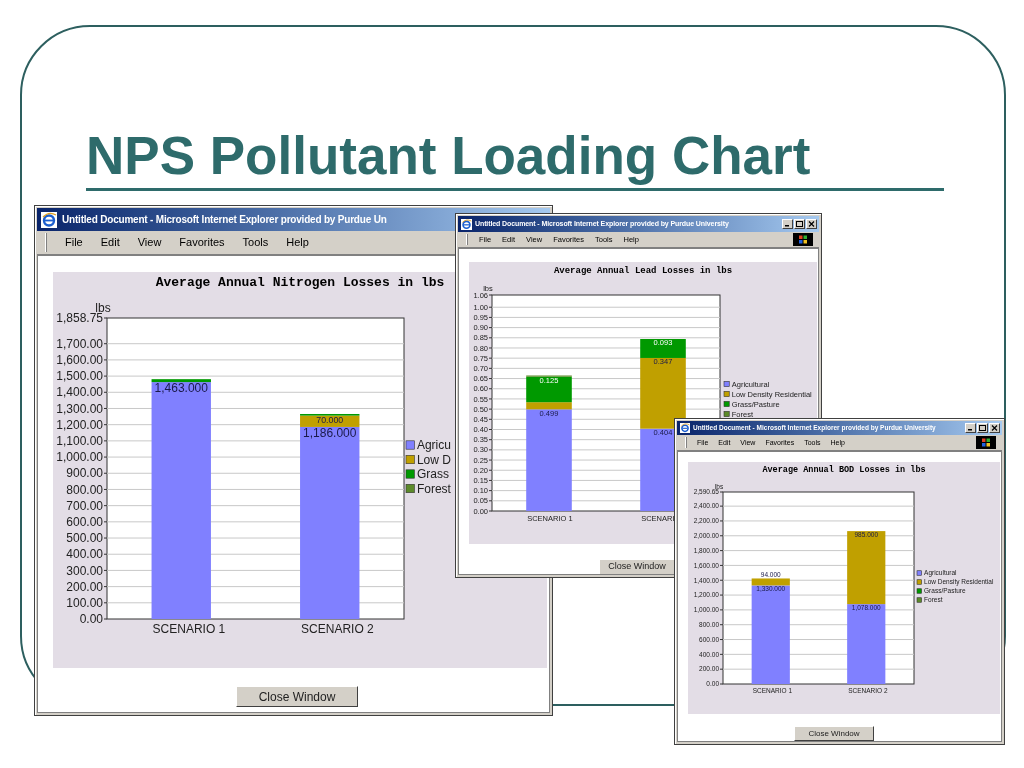  What do you see at coordinates (84, 505) in the screenshot?
I see `tick-label: 700.00` at bounding box center [84, 505].